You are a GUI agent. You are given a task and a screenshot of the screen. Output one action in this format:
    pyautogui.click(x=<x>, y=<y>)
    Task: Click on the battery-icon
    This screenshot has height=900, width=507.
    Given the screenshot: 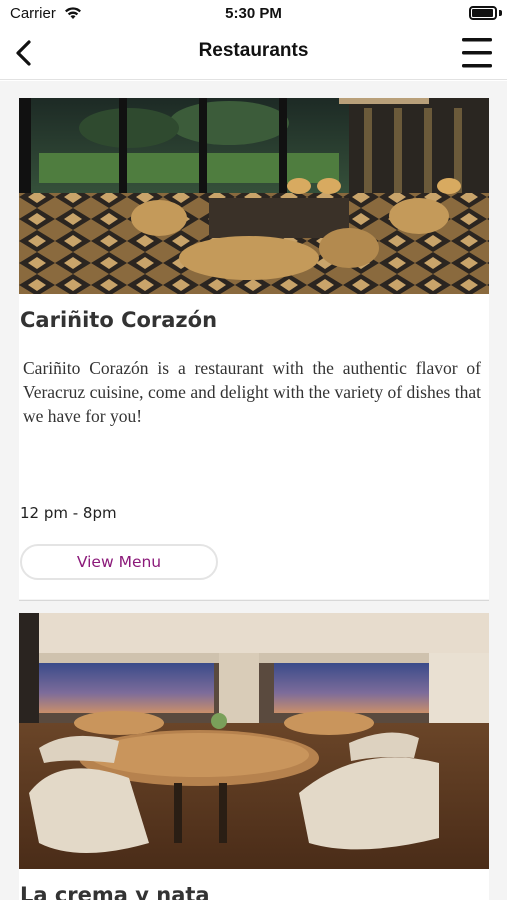 What is the action you would take?
    pyautogui.click(x=483, y=13)
    